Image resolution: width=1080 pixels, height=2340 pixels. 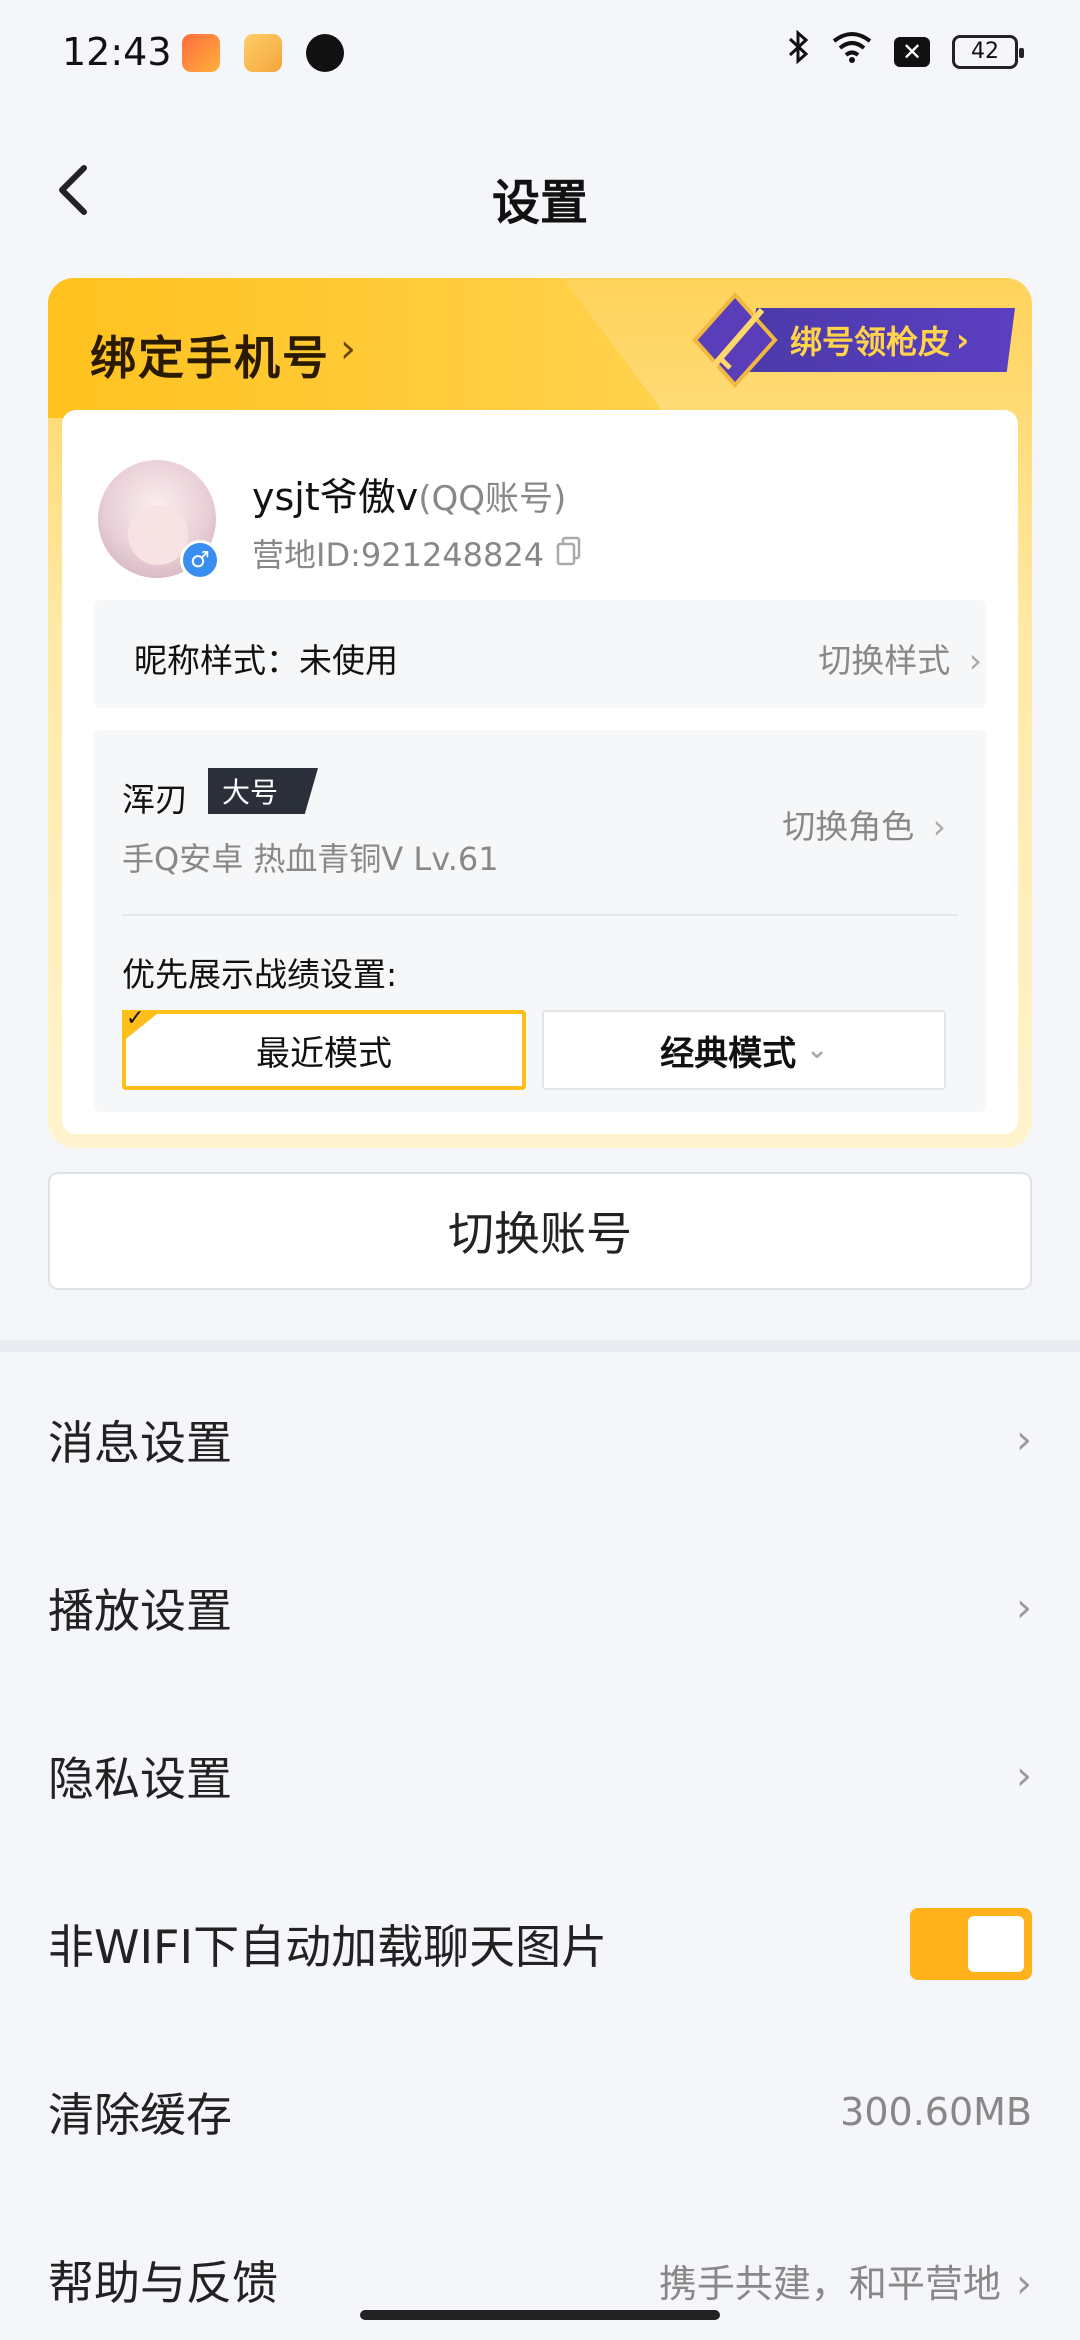 What do you see at coordinates (569, 551) in the screenshot?
I see `copy-icon` at bounding box center [569, 551].